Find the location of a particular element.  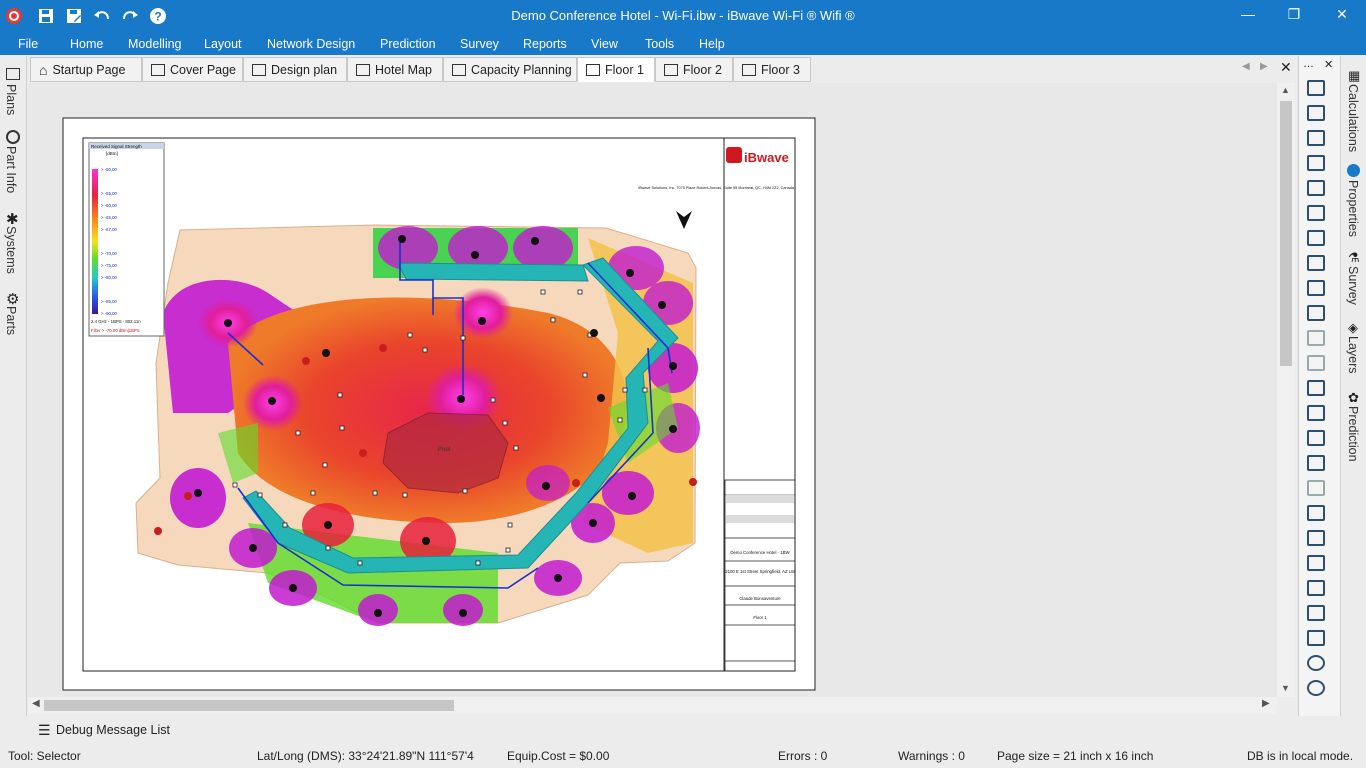

split-icon is located at coordinates (1316, 513).